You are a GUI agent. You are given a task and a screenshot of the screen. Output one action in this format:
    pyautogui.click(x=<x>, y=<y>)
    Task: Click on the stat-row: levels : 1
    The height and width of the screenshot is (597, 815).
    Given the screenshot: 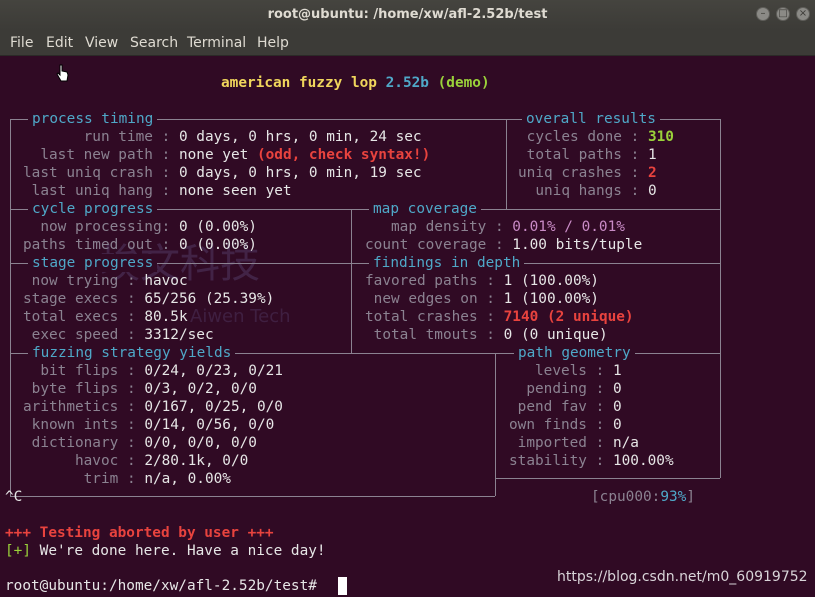 What is the action you would take?
    pyautogui.click(x=565, y=371)
    